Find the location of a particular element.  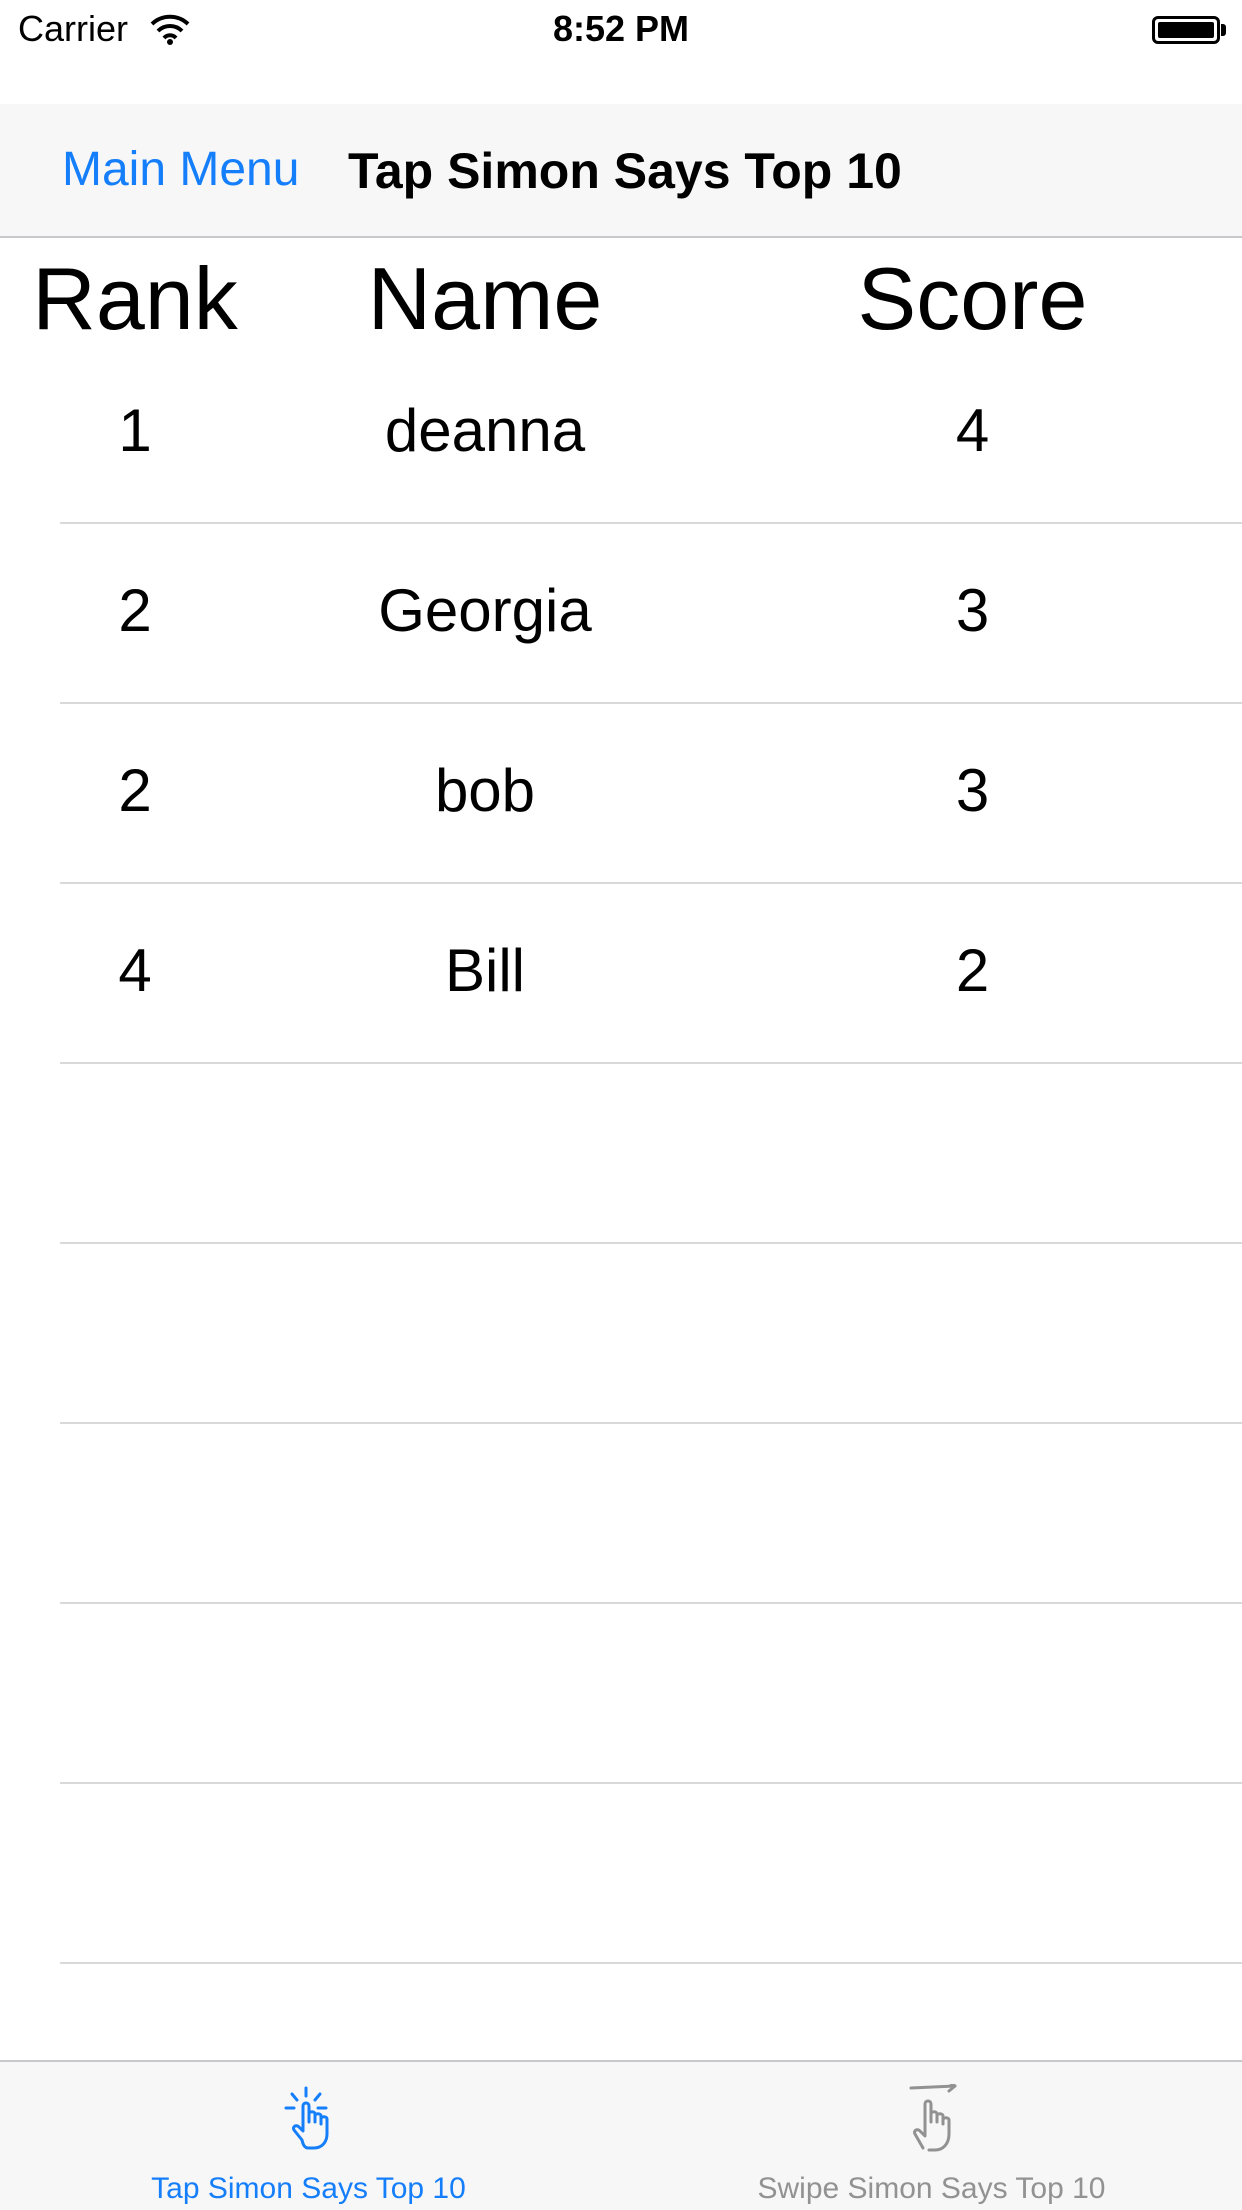

rank-header: Rank is located at coordinates (135, 298).